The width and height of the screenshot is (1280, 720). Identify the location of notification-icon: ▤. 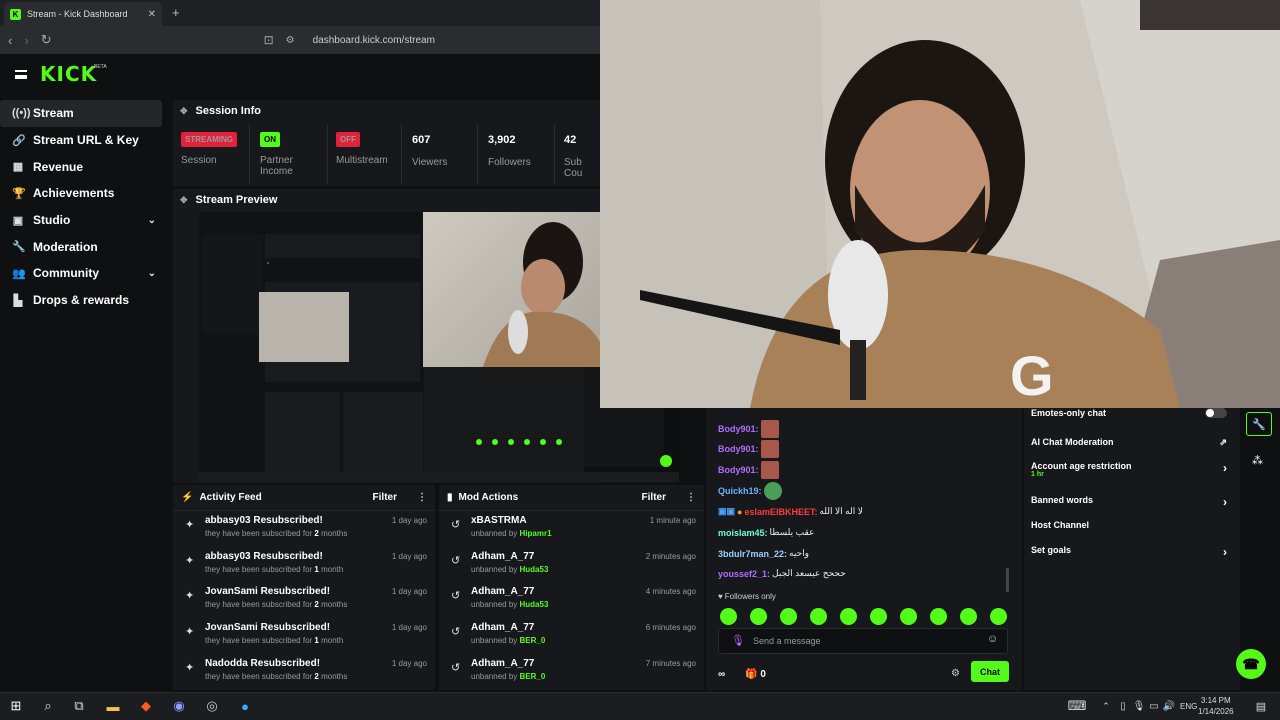
(1261, 706).